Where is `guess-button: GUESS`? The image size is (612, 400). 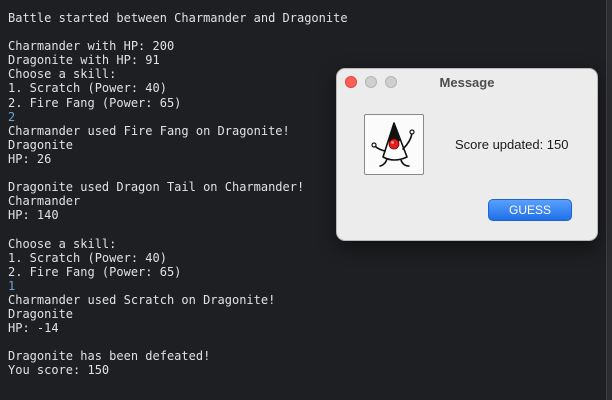
guess-button: GUESS is located at coordinates (530, 210).